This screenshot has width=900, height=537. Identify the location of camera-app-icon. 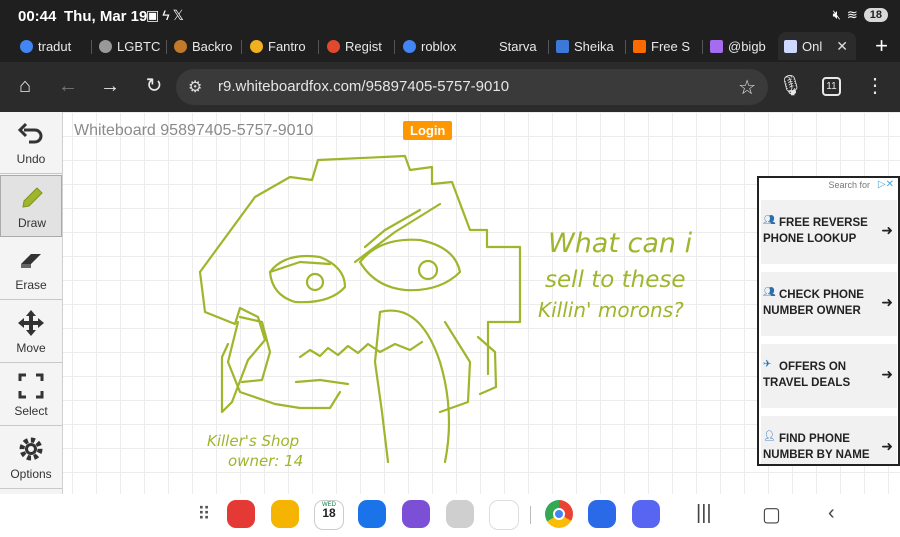
(460, 514).